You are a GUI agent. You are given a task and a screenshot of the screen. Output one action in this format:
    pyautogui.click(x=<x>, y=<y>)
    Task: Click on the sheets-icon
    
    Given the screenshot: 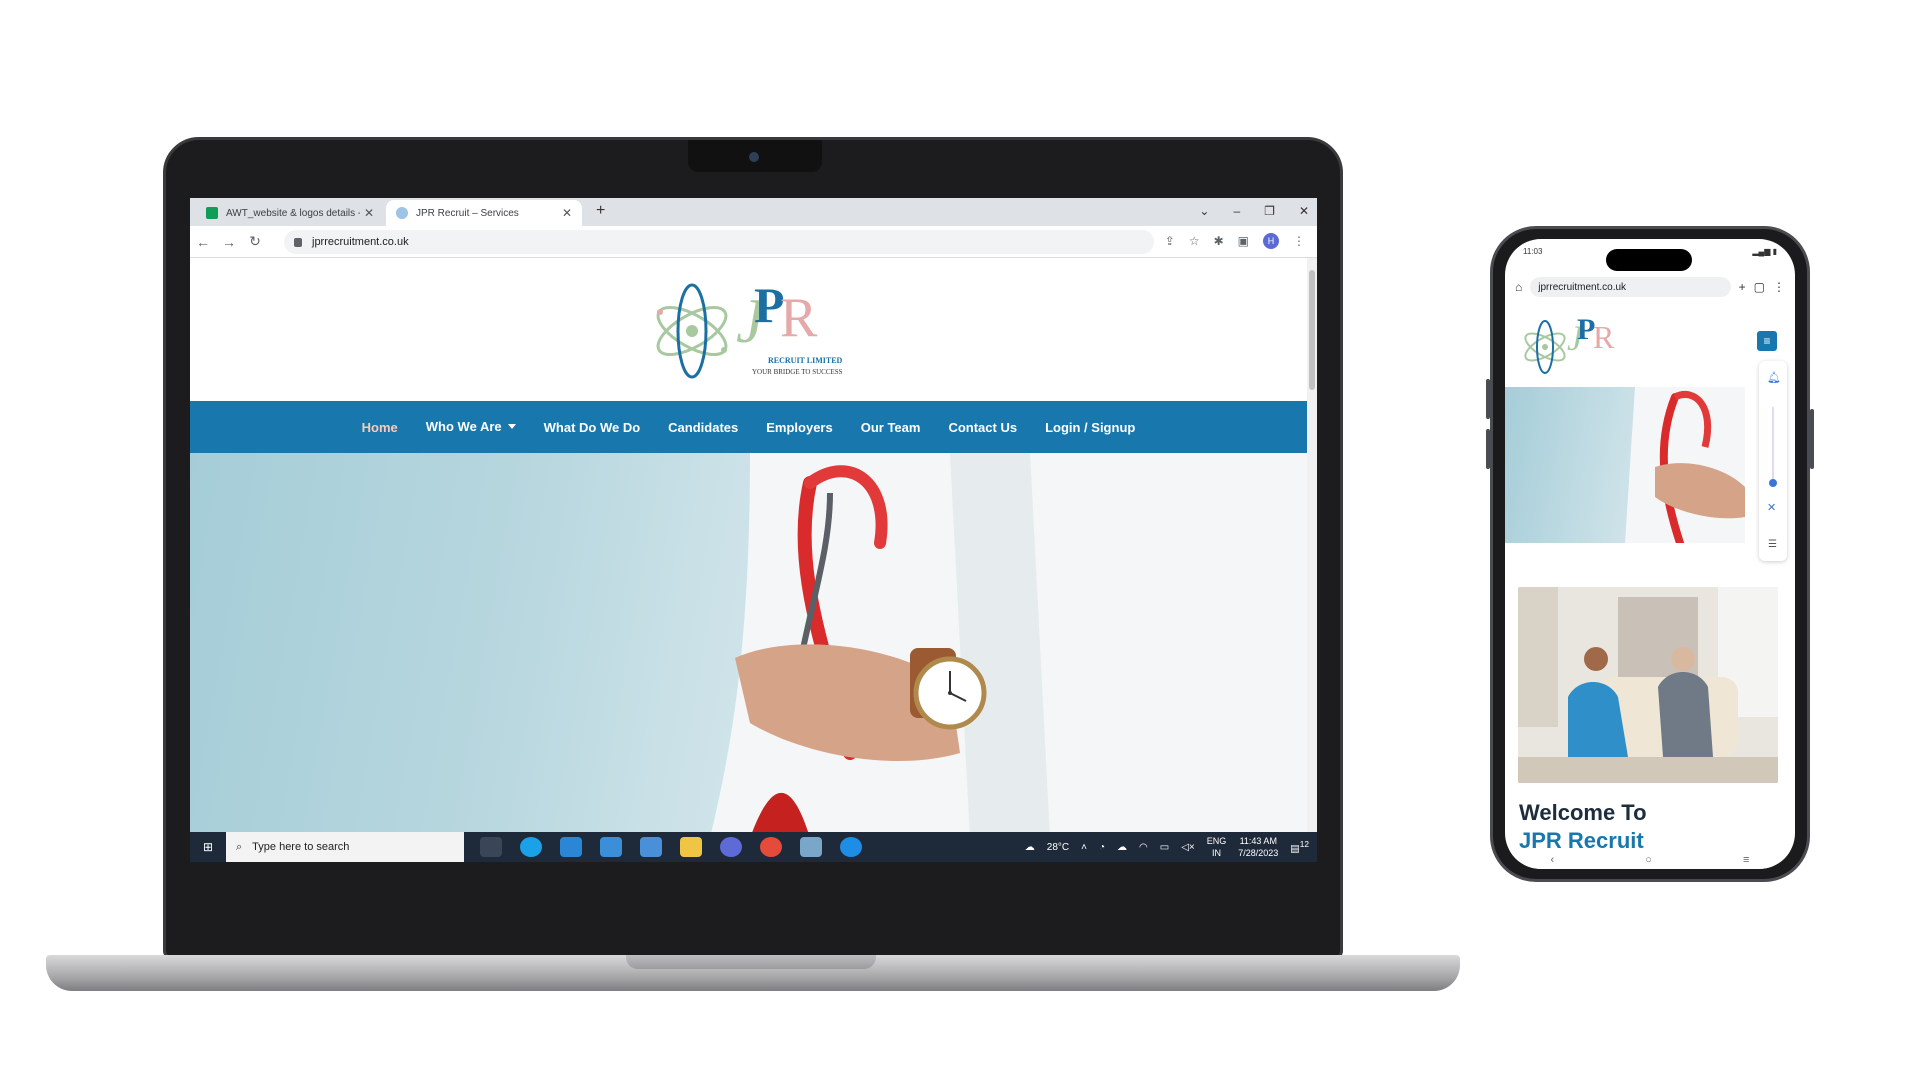 What is the action you would take?
    pyautogui.click(x=212, y=213)
    